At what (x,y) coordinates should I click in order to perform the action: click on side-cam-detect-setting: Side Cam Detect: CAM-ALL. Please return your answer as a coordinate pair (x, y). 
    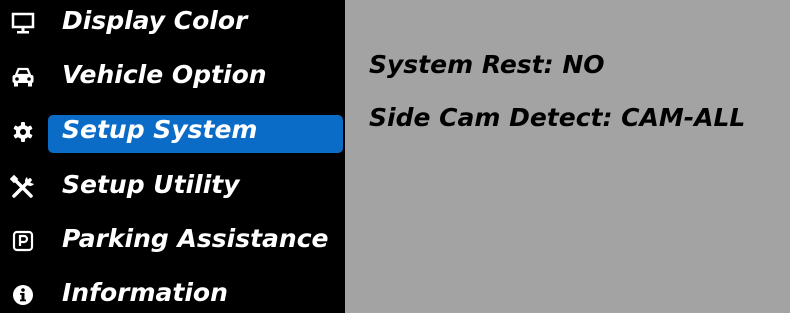
    Looking at the image, I should click on (557, 117).